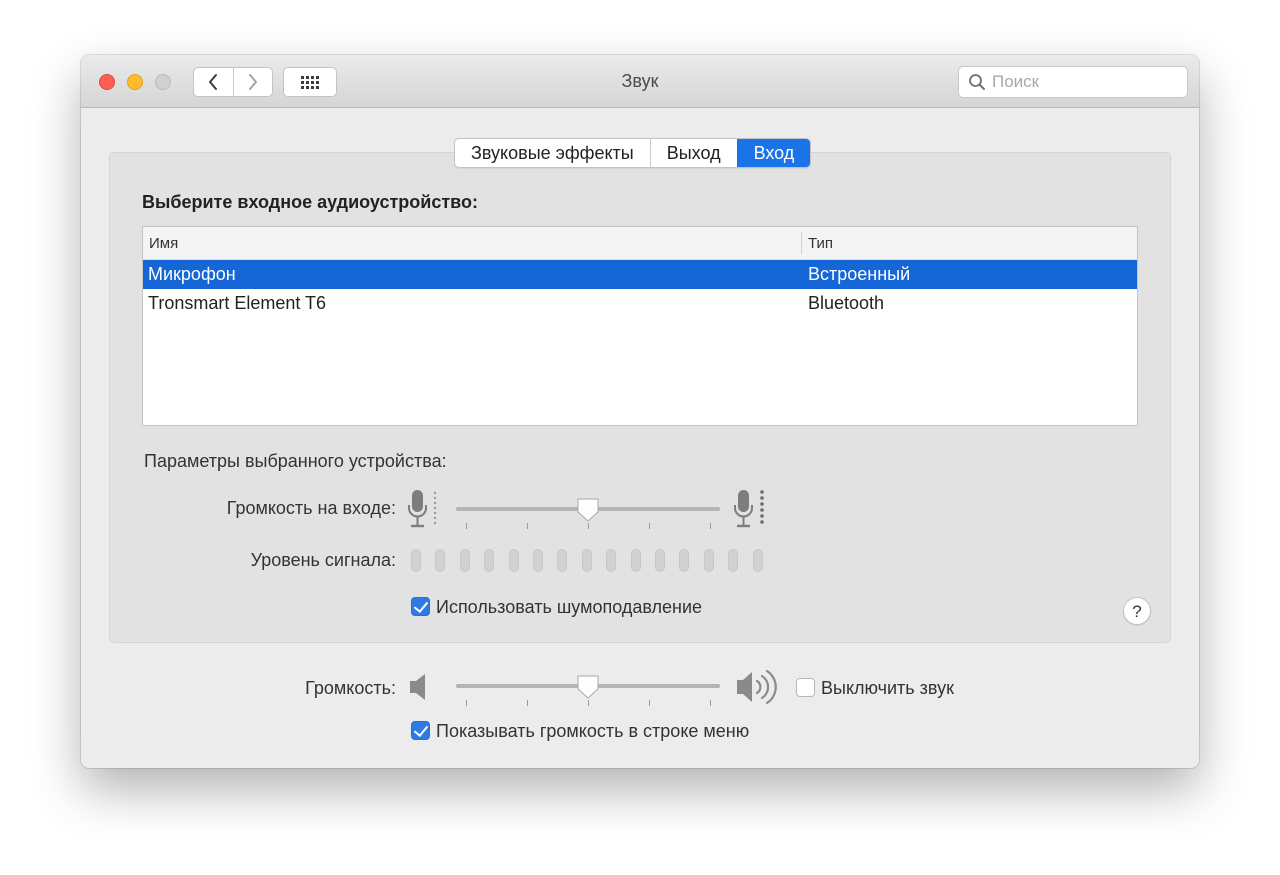 This screenshot has height=875, width=1280. I want to click on title-bar: Звук, so click(640, 81).